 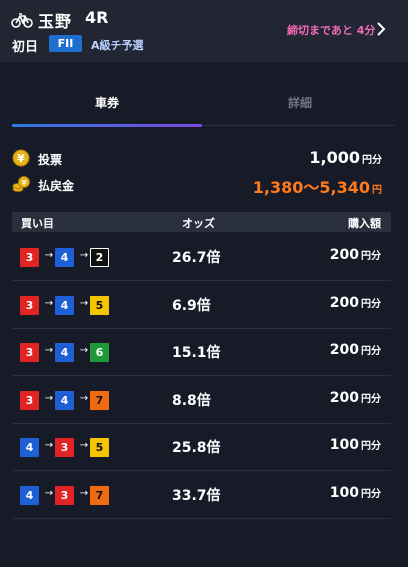 I want to click on bet-total-row: ¥ 投票 1,000 円分, so click(x=197, y=159).